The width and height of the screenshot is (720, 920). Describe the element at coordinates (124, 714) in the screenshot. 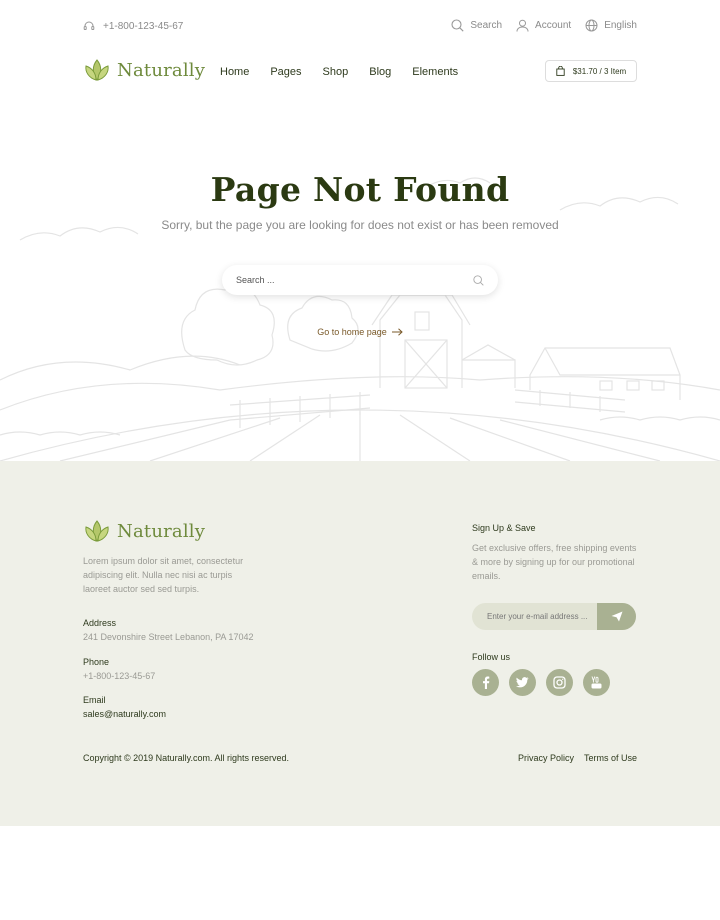

I see `email-value: sales@naturally.com` at that location.